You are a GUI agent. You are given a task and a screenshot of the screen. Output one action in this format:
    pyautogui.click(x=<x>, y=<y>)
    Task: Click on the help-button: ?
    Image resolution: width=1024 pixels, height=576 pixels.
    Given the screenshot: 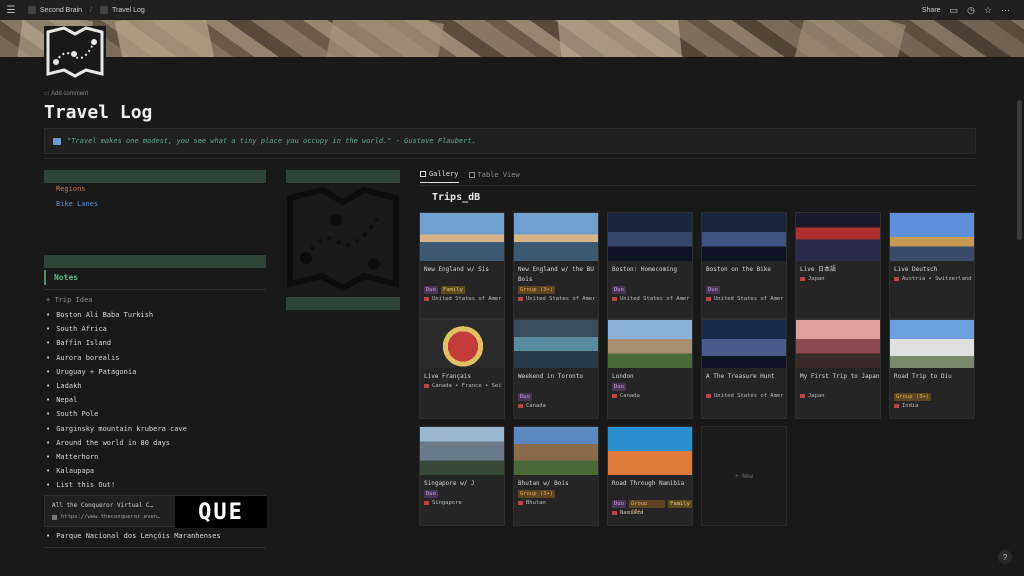 What is the action you would take?
    pyautogui.click(x=1005, y=557)
    